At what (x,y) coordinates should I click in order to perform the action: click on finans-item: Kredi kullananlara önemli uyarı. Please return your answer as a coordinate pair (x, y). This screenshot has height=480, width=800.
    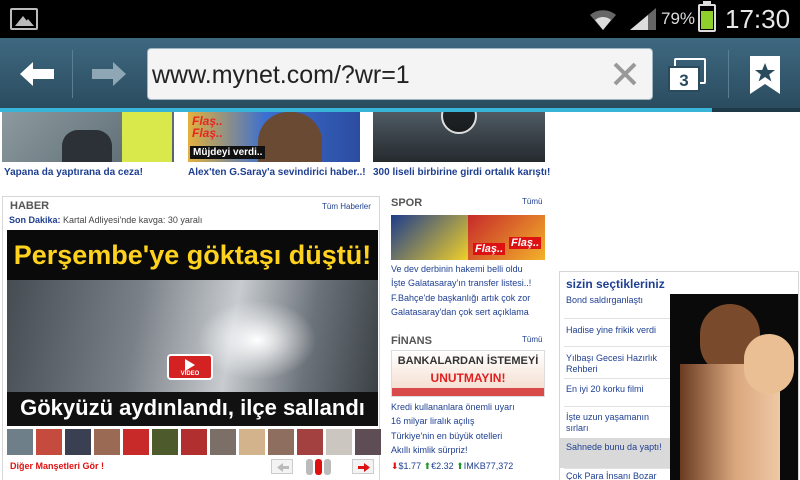
    Looking at the image, I should click on (453, 407).